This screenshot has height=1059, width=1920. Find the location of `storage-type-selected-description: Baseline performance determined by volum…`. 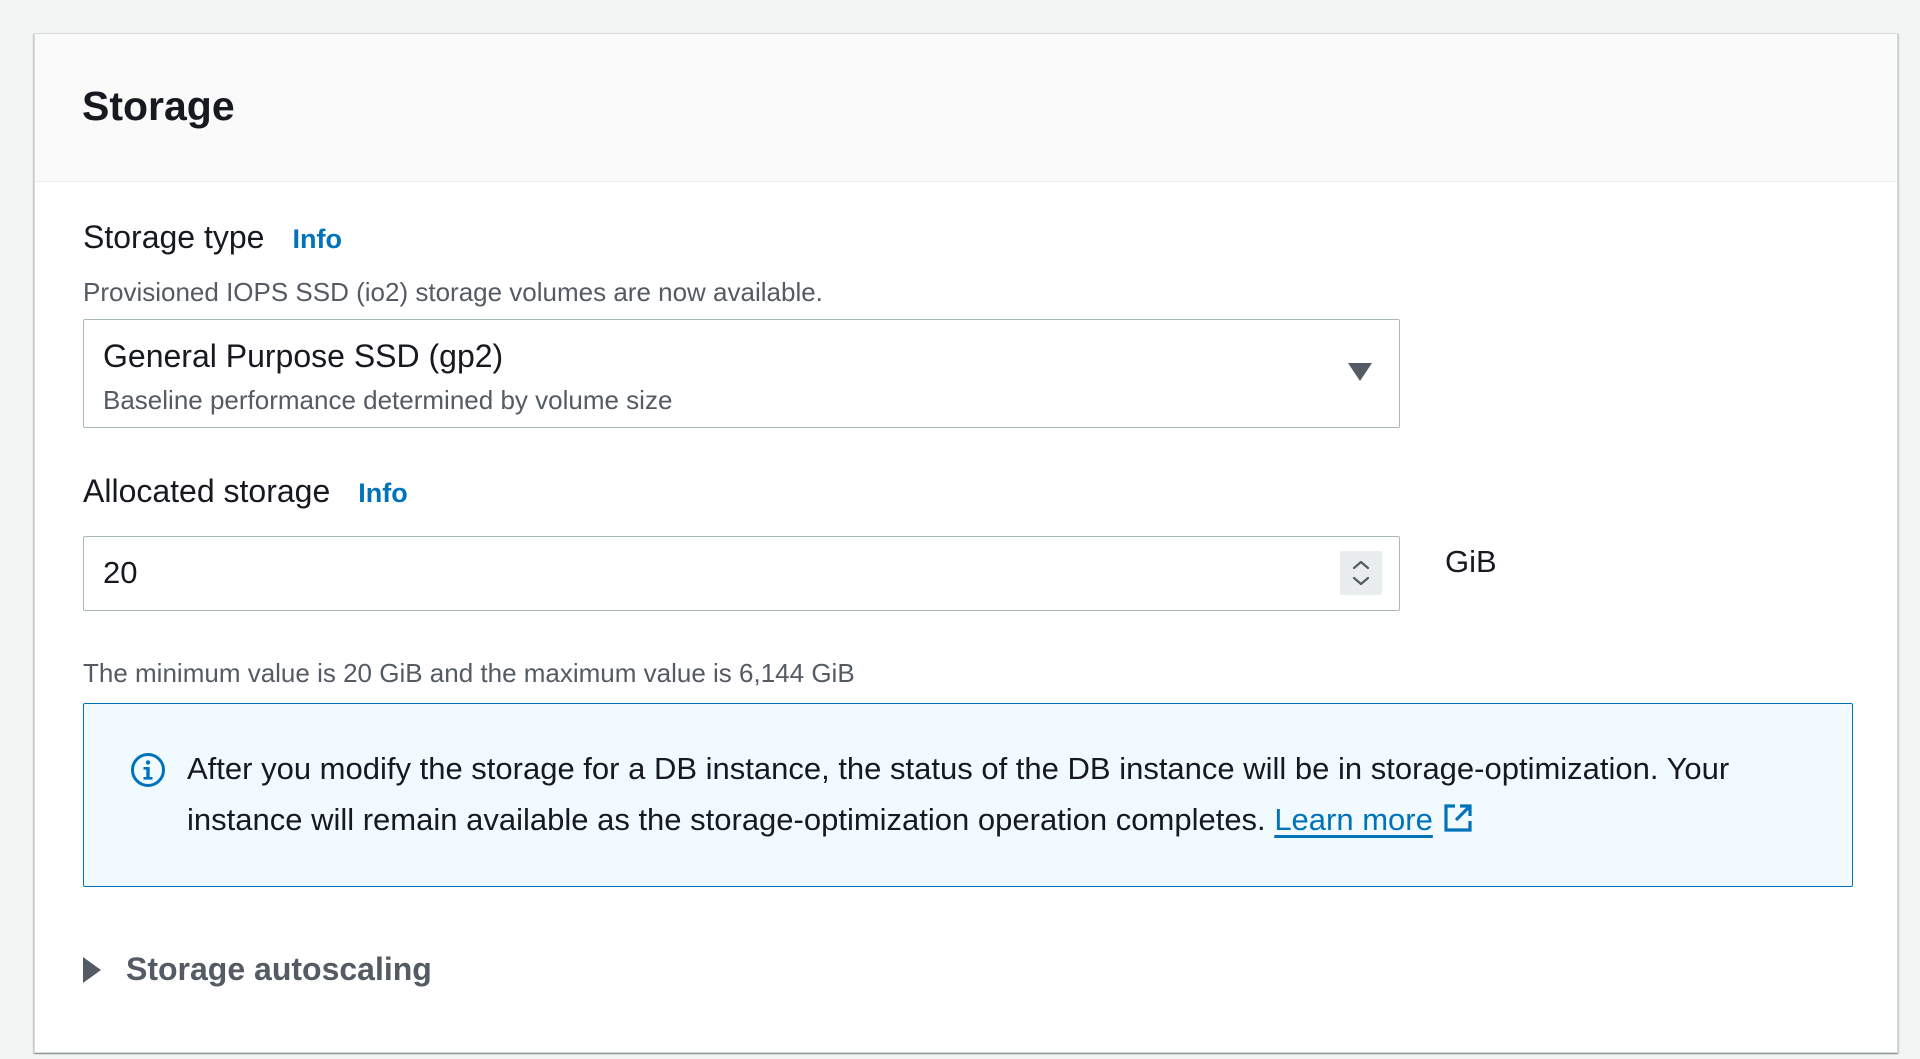

storage-type-selected-description: Baseline performance determined by volum… is located at coordinates (388, 400).